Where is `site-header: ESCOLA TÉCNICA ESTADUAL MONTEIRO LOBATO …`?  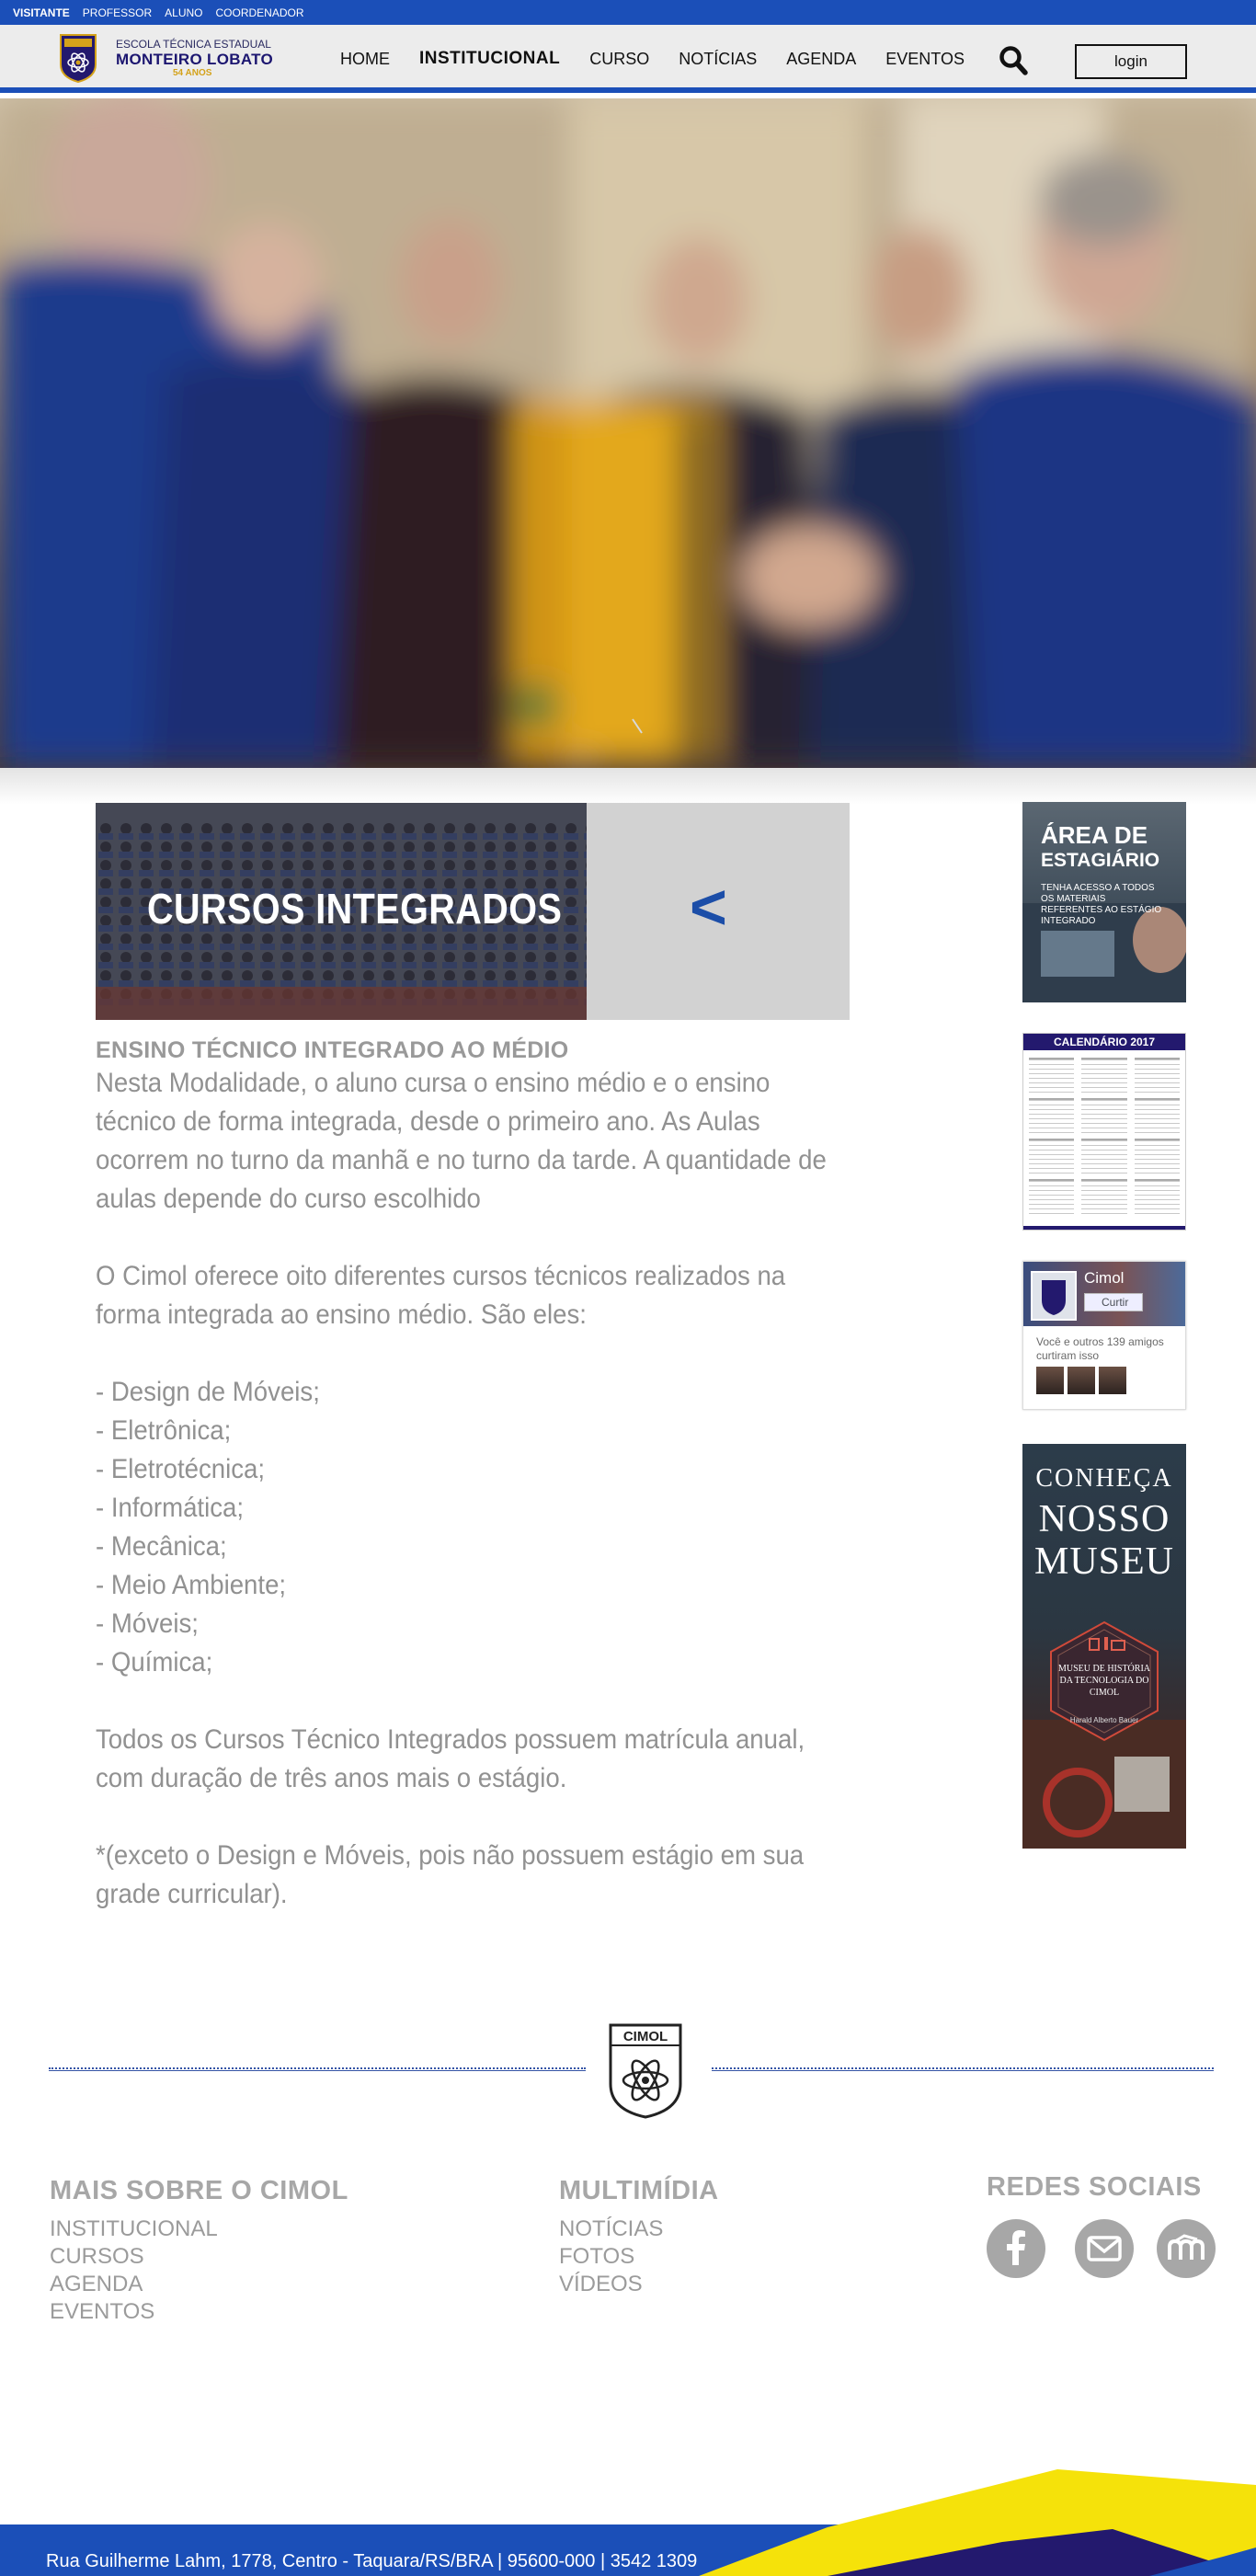 site-header: ESCOLA TÉCNICA ESTADUAL MONTEIRO LOBATO … is located at coordinates (628, 59).